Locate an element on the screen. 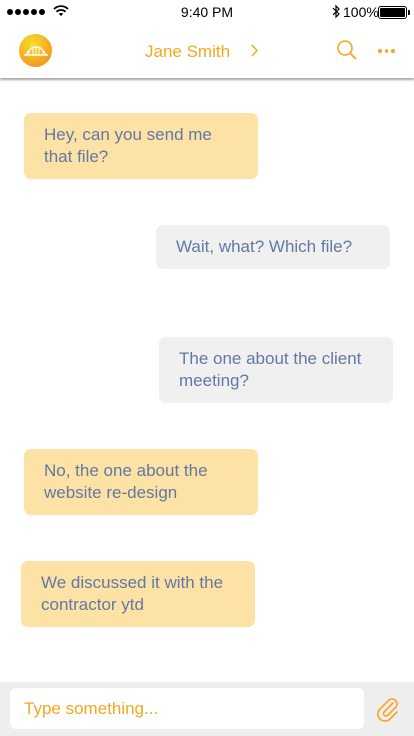 The height and width of the screenshot is (736, 414). message-composer is located at coordinates (207, 709).